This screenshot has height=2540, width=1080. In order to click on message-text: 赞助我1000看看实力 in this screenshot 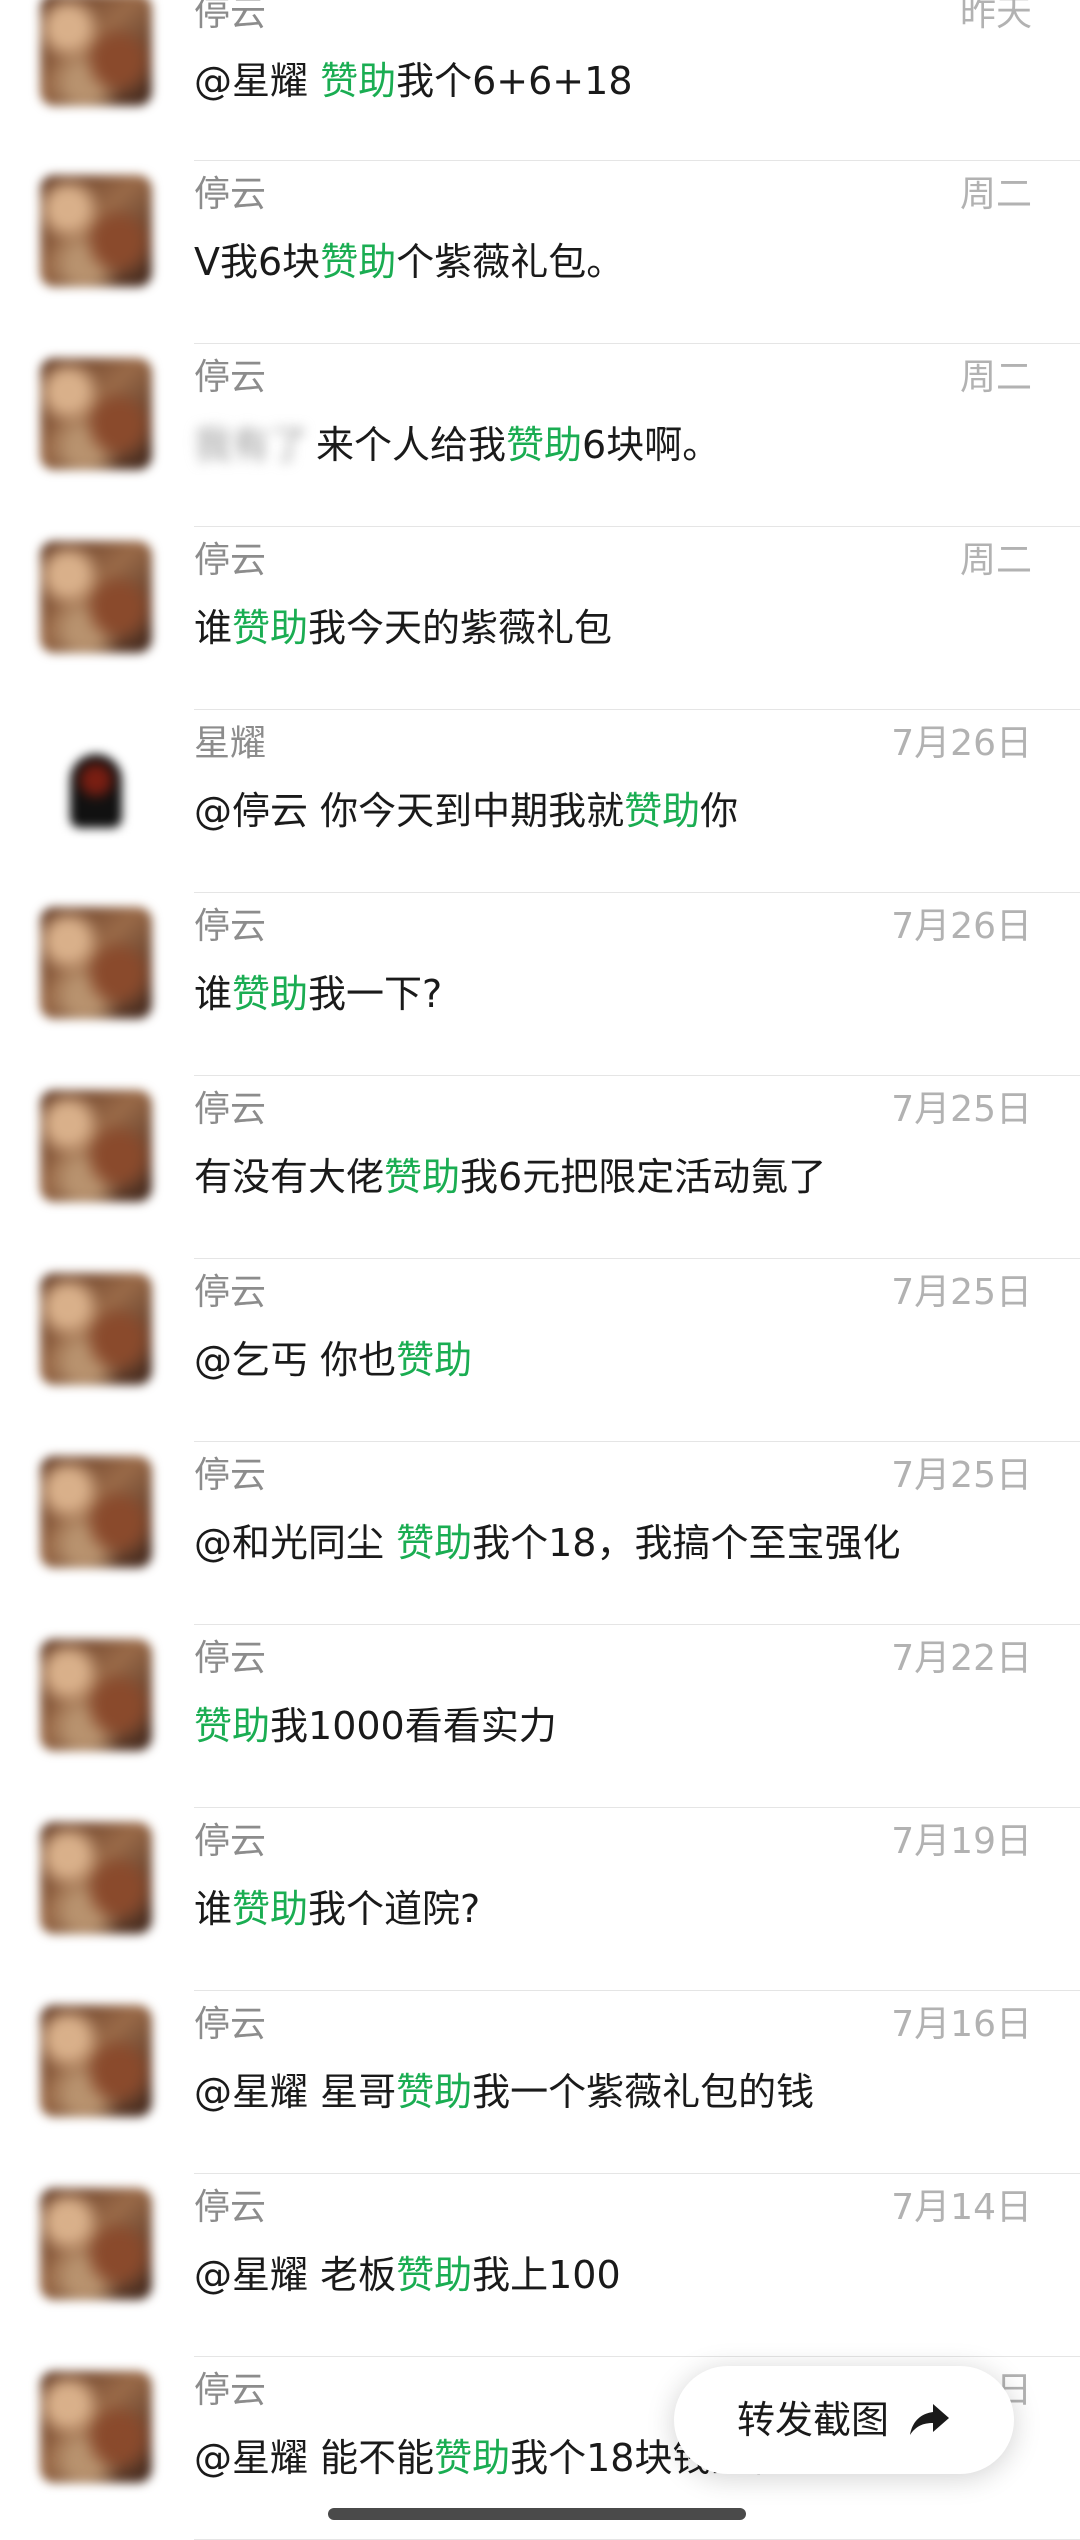, I will do `click(375, 1726)`.